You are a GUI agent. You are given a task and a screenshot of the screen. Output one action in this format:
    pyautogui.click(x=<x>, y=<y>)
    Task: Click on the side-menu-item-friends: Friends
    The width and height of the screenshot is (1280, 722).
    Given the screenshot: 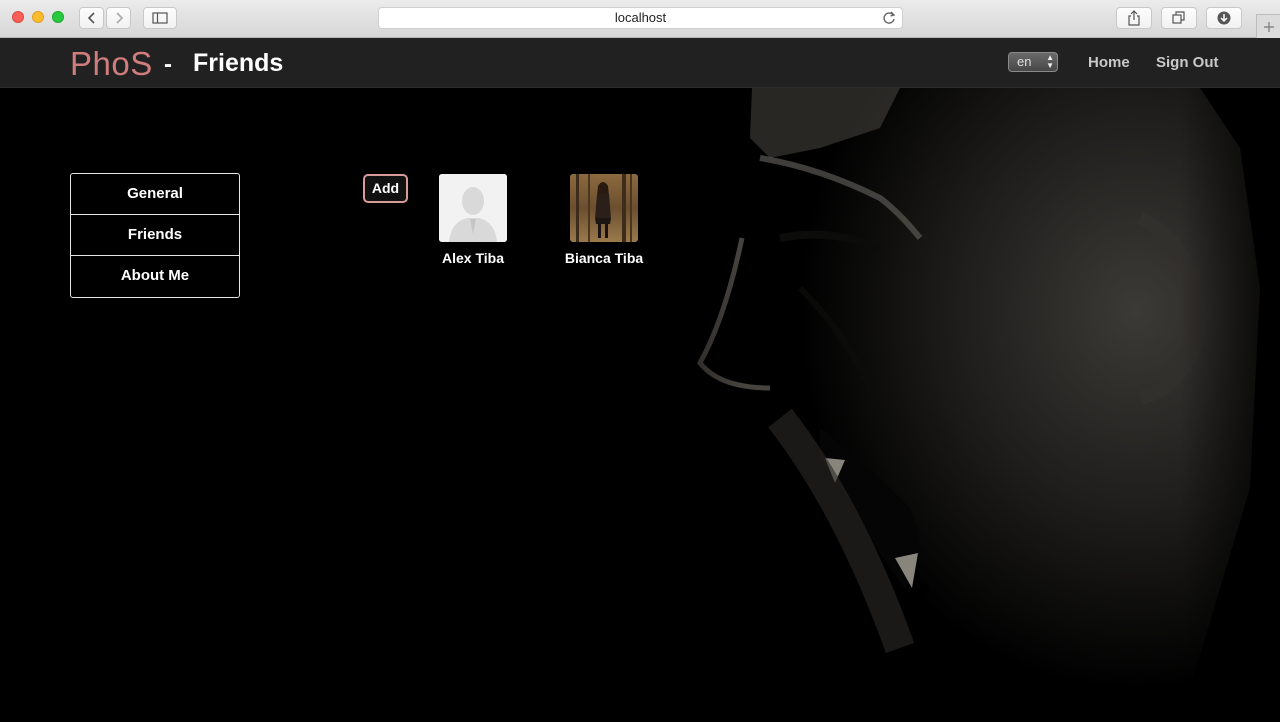 What is the action you would take?
    pyautogui.click(x=155, y=235)
    